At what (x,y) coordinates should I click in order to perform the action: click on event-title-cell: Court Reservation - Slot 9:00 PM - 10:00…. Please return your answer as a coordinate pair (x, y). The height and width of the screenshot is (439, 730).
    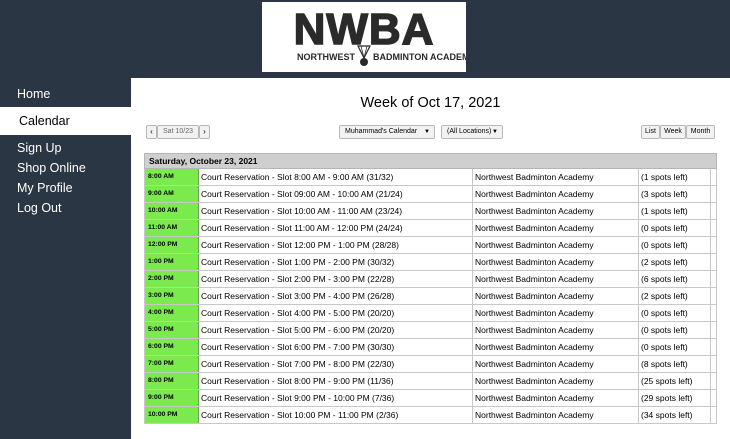
    Looking at the image, I should click on (336, 398).